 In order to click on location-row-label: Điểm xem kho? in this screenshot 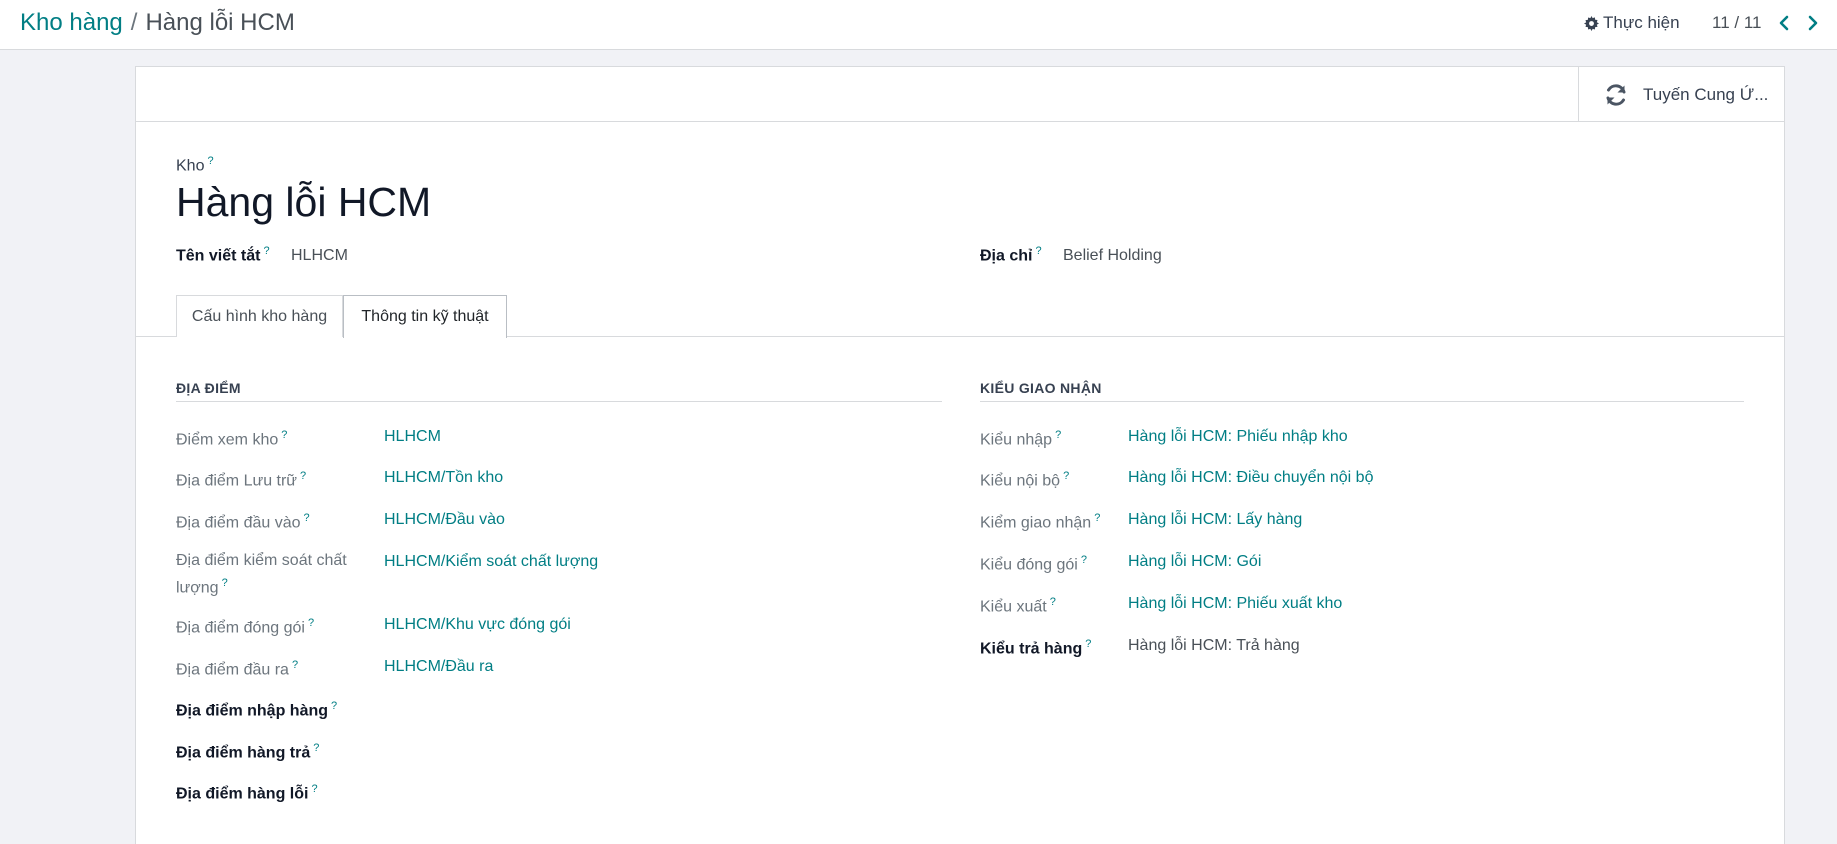, I will do `click(232, 439)`.